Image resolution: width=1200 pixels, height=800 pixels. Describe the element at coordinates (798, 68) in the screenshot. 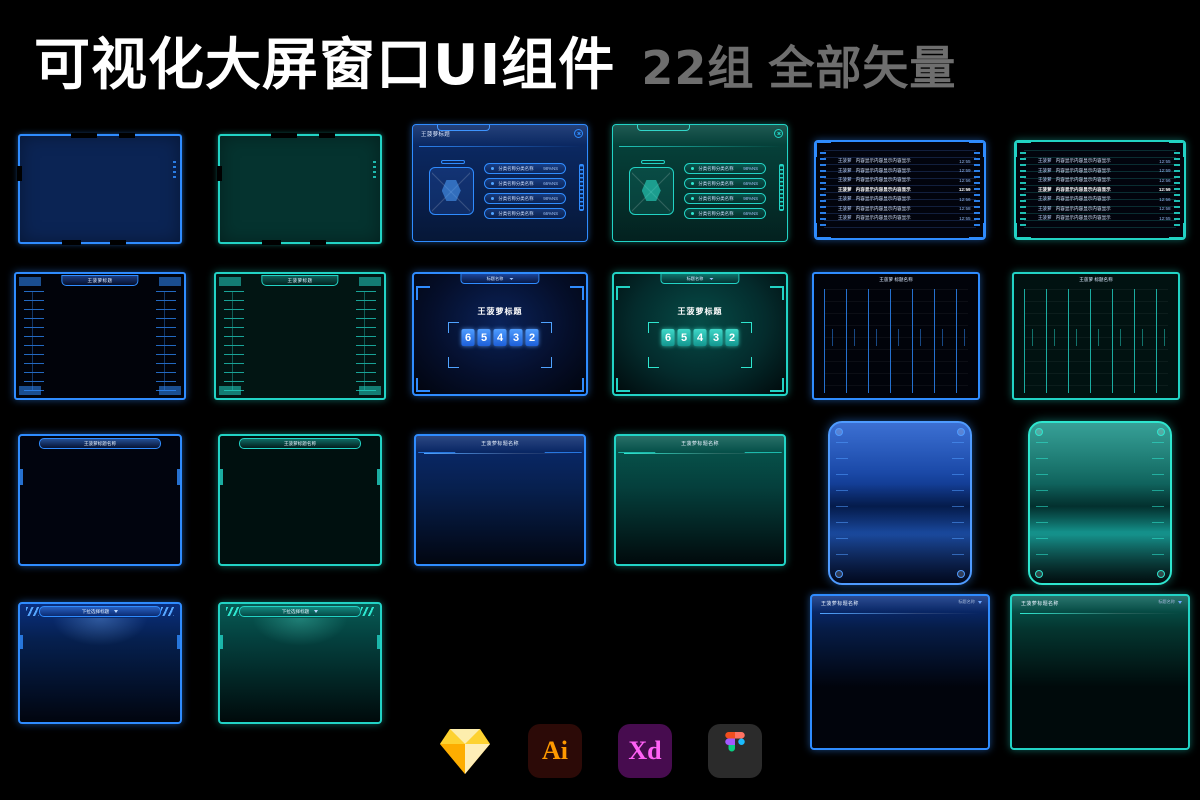

I see `page-subtitle: 22组 全部矢量` at that location.